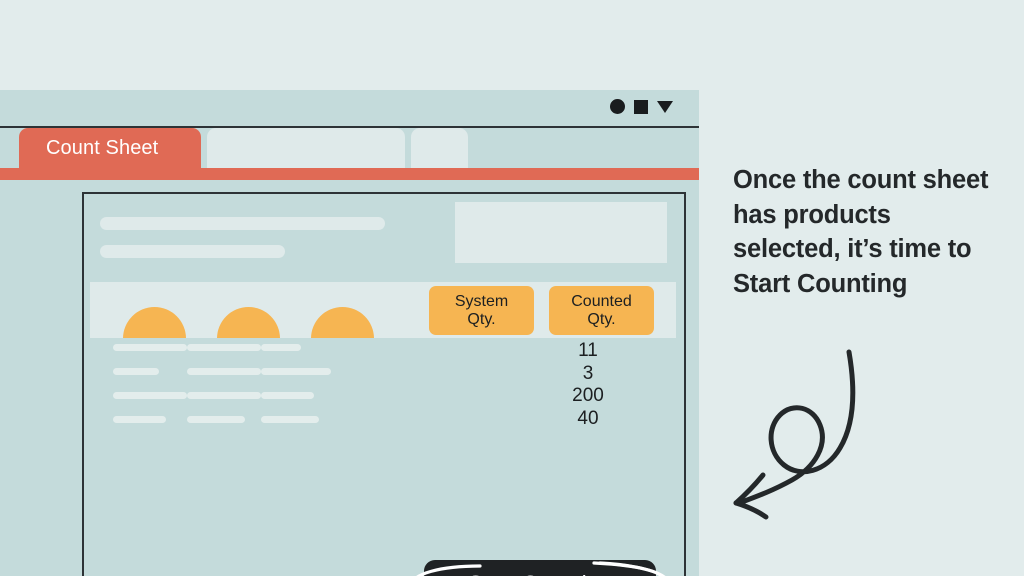 The height and width of the screenshot is (576, 1024). I want to click on column-header-system-qty: System Qty., so click(481, 310).